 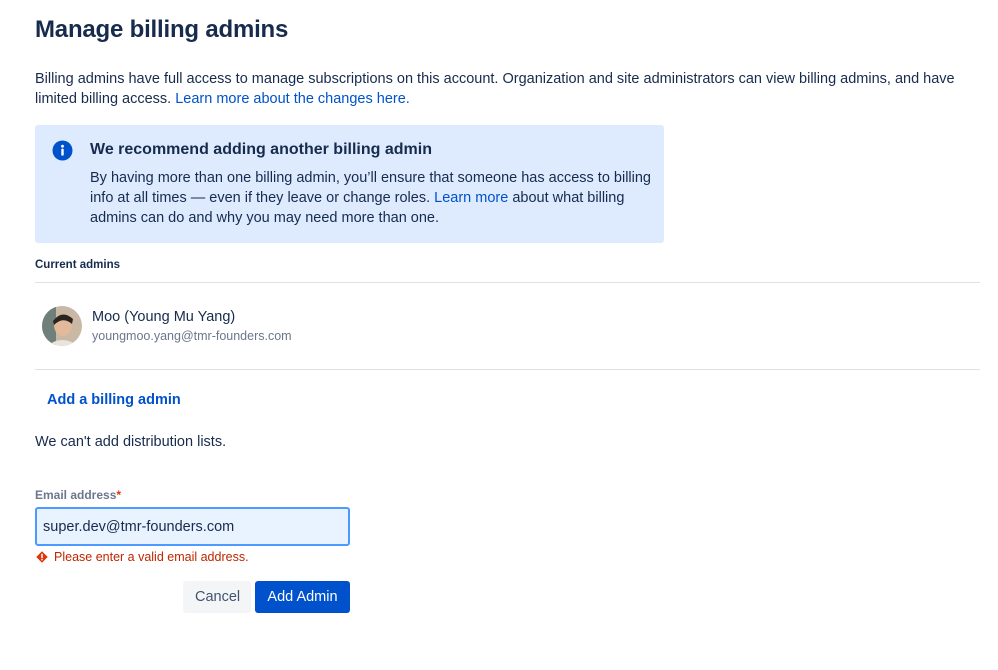 What do you see at coordinates (114, 400) in the screenshot?
I see `add-billing-admin-link: Add a billing admin` at bounding box center [114, 400].